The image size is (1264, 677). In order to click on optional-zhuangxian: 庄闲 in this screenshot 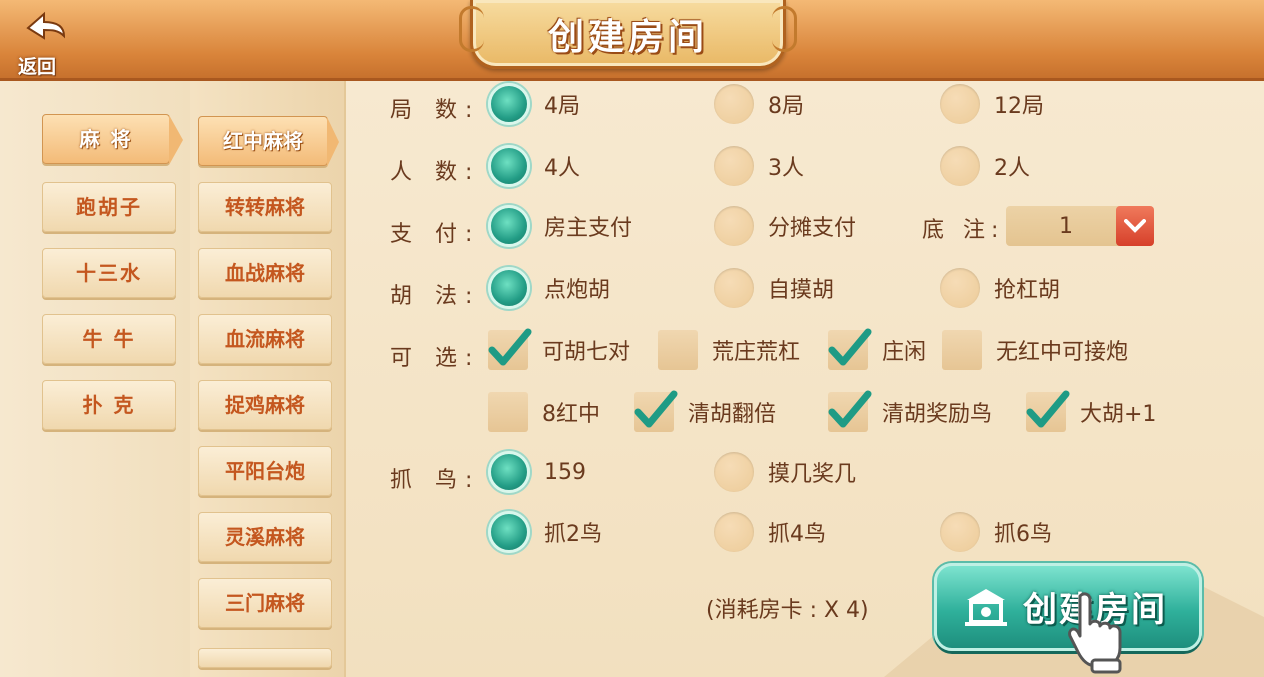, I will do `click(877, 350)`.